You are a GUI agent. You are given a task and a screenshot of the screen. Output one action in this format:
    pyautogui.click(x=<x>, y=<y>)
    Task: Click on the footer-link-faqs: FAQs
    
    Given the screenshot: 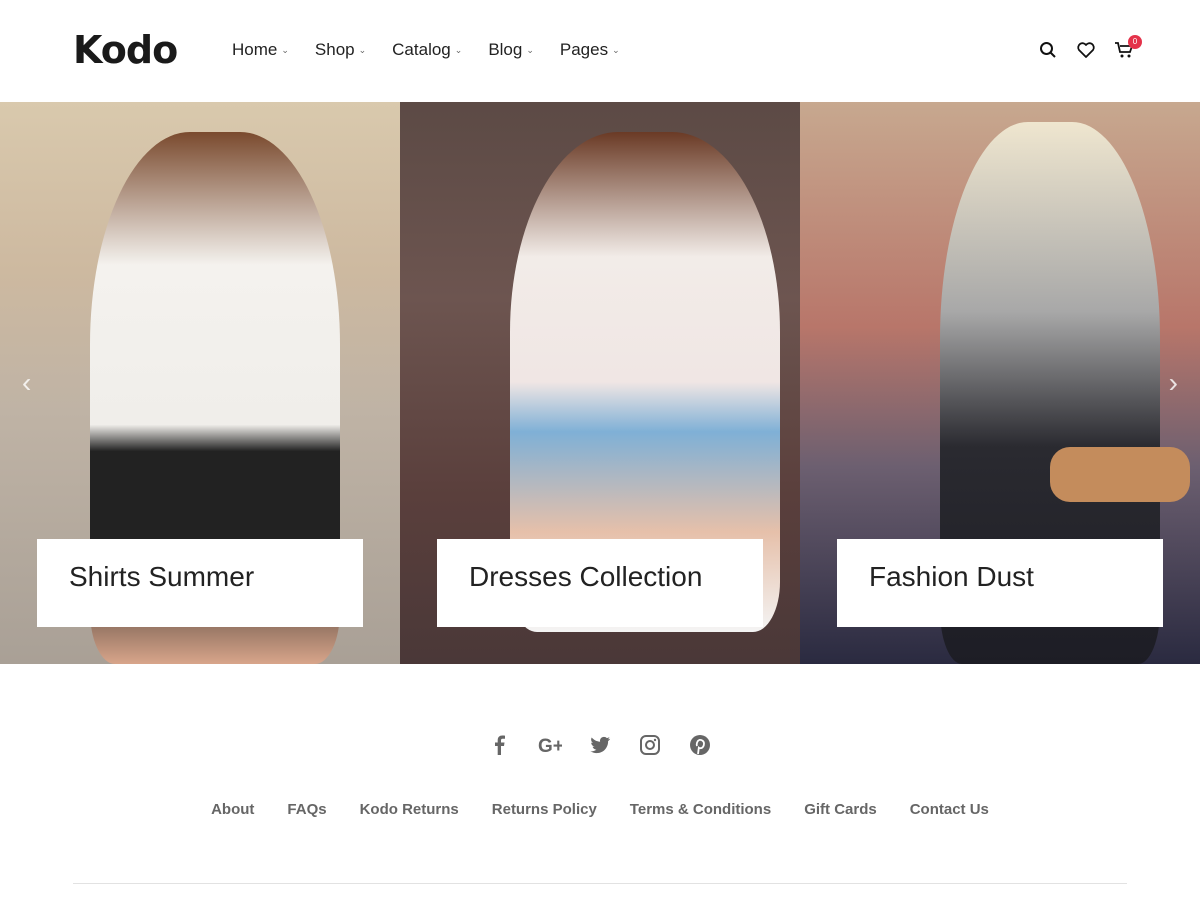 What is the action you would take?
    pyautogui.click(x=306, y=809)
    